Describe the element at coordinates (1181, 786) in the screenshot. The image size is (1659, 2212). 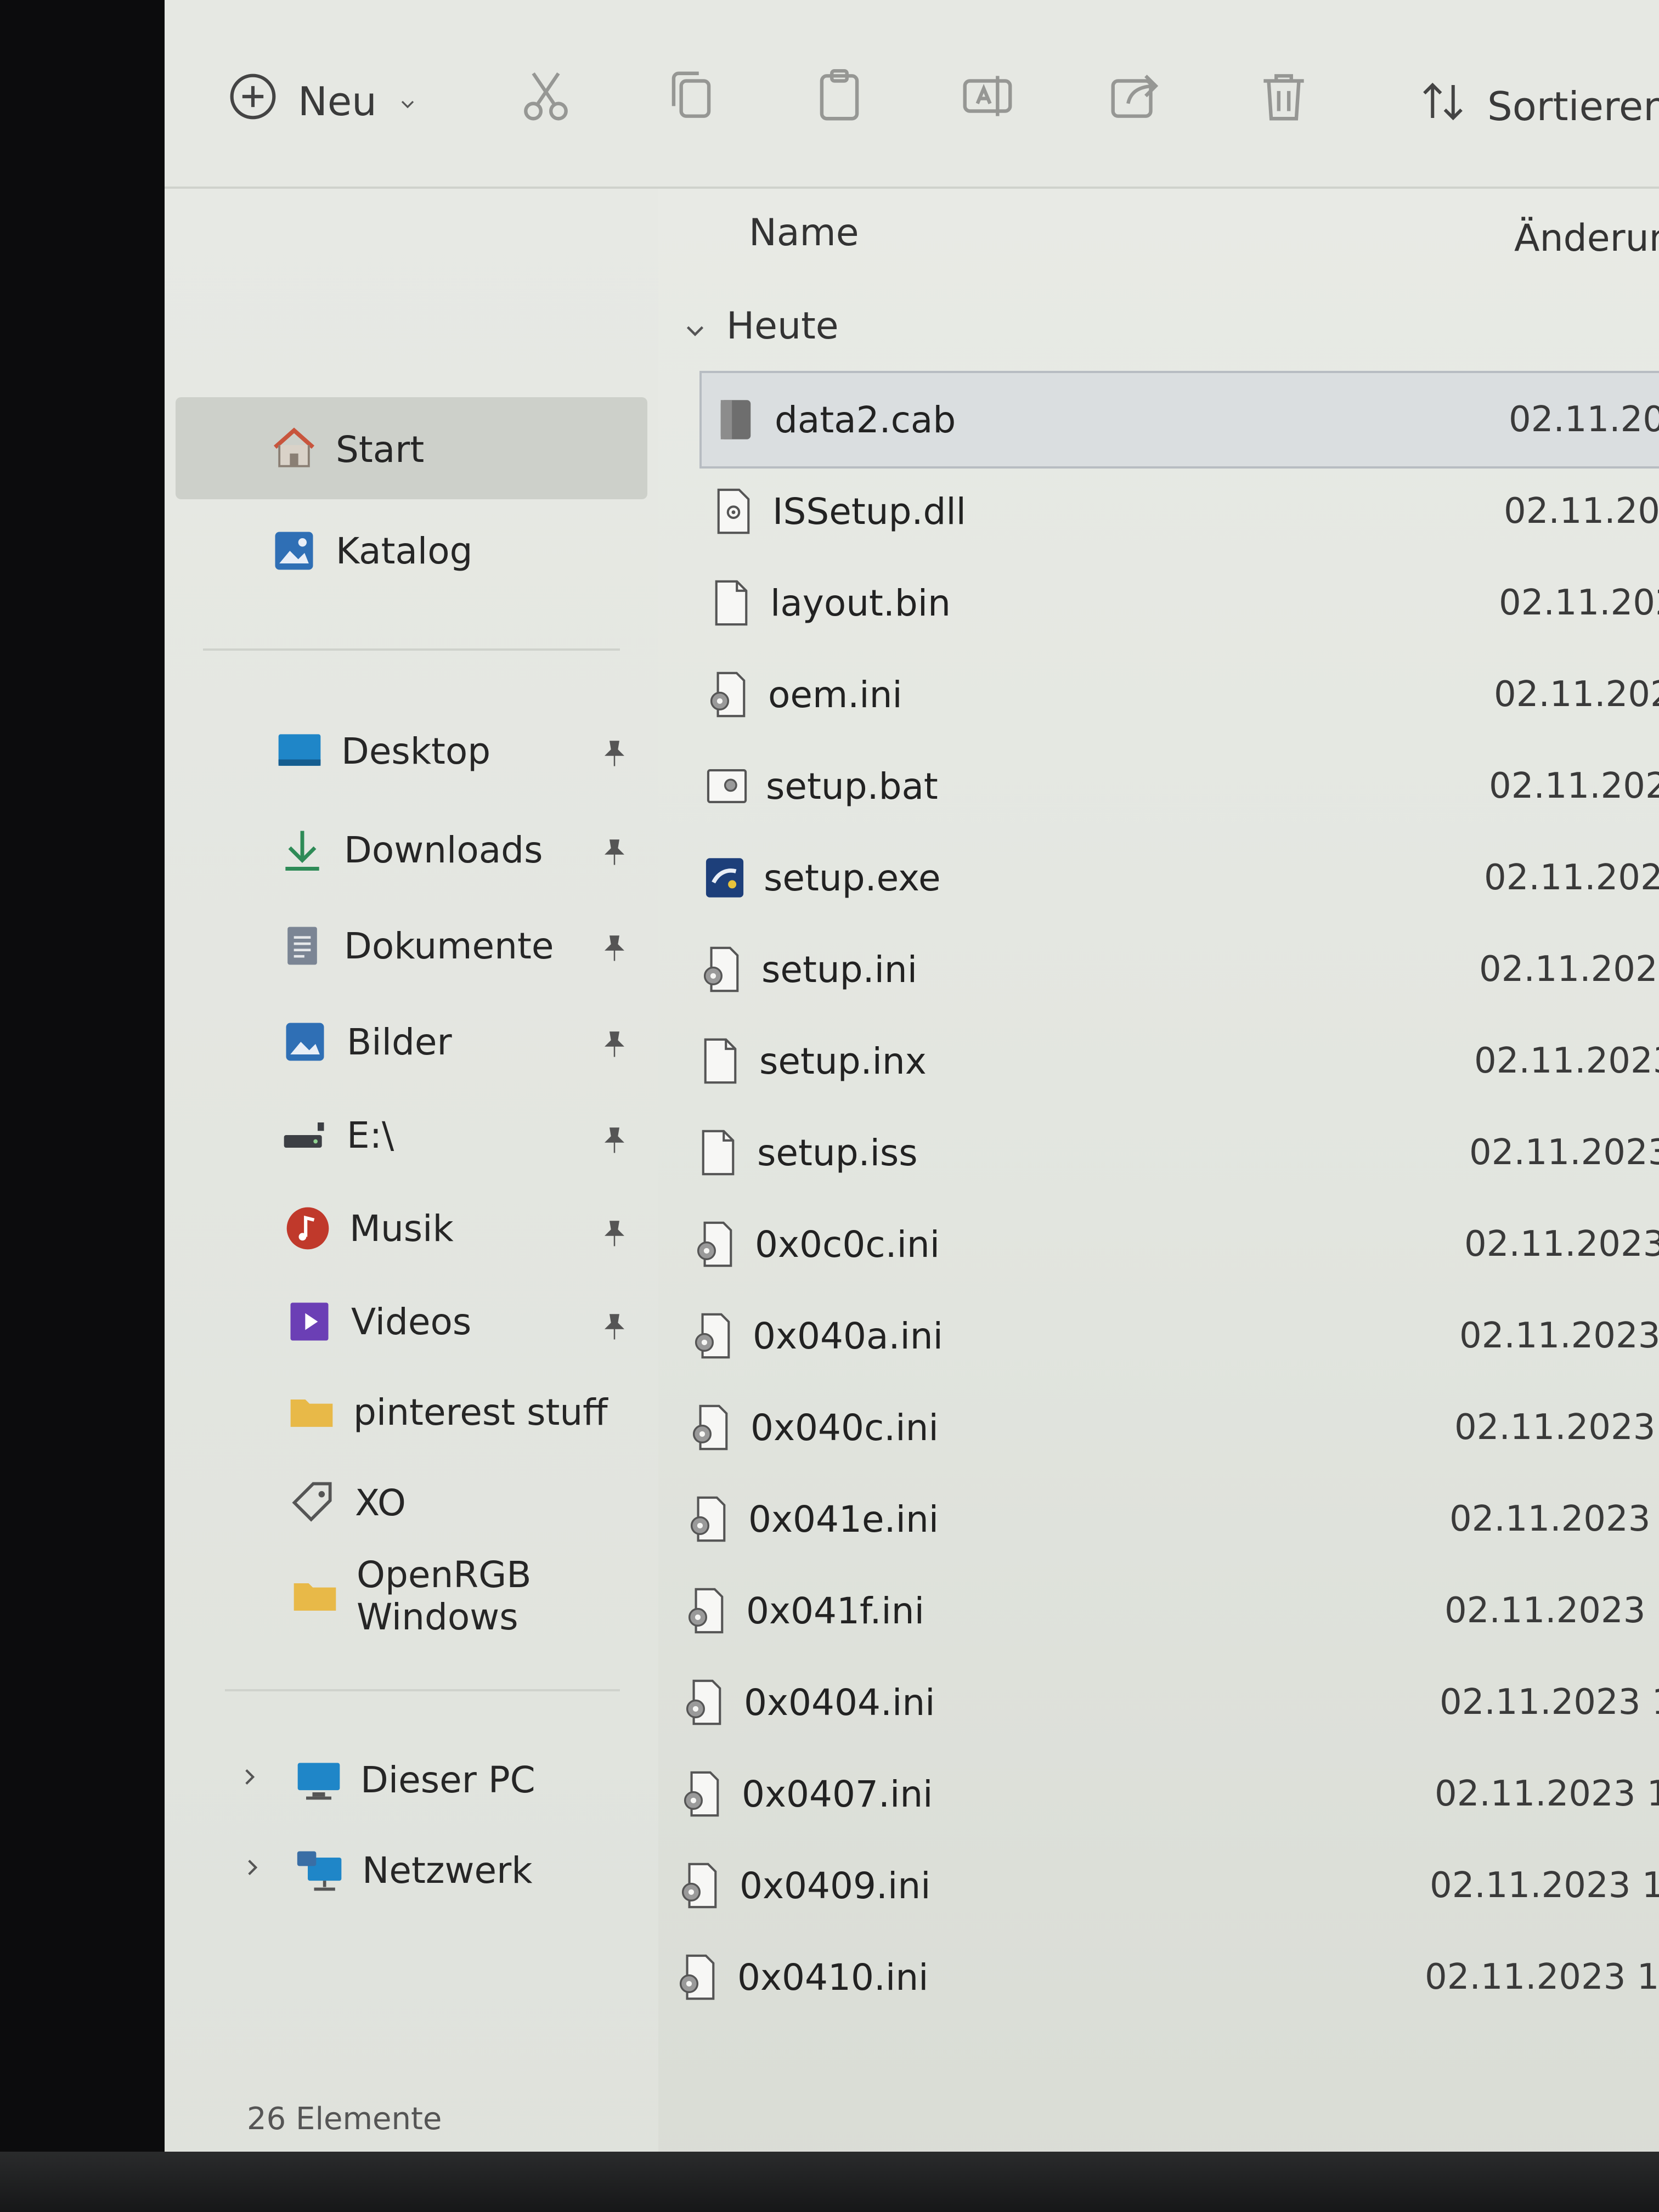
I see `file-row: setup.bat 02.11.2023` at that location.